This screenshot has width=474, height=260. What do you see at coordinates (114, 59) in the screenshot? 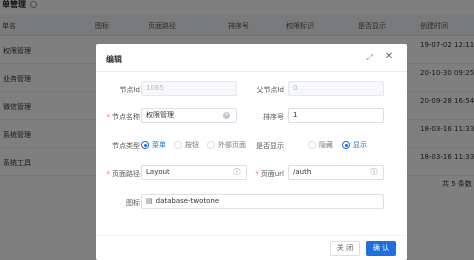
I see `dialog-title: 编辑` at bounding box center [114, 59].